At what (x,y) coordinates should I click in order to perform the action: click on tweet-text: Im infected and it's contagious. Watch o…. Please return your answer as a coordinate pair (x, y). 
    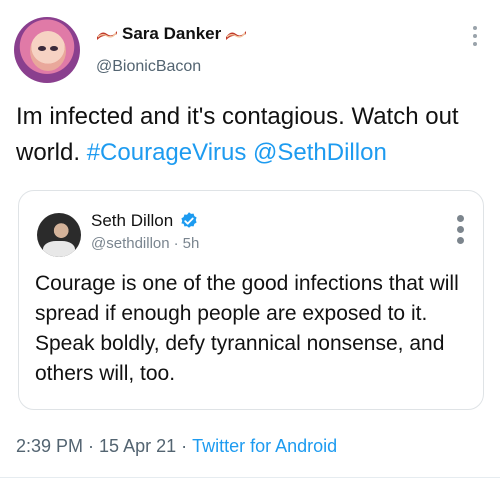
    Looking at the image, I should click on (252, 135).